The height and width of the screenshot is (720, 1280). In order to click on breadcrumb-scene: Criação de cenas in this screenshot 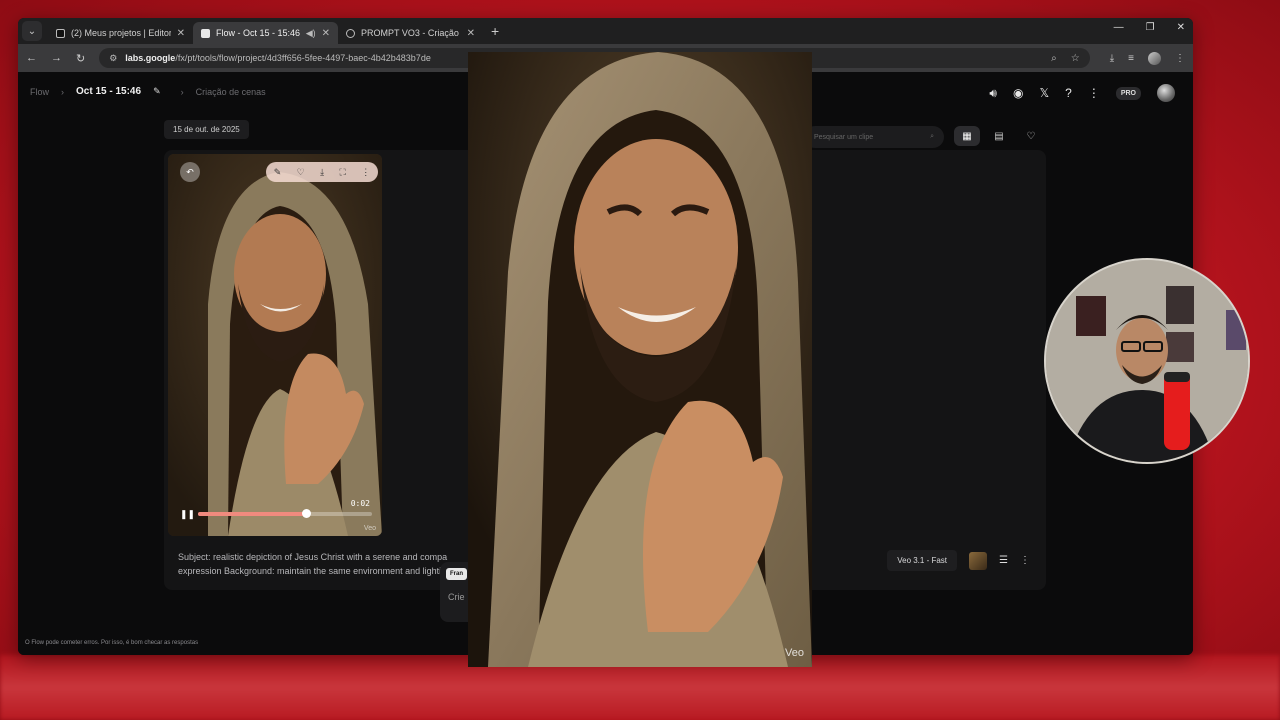, I will do `click(231, 92)`.